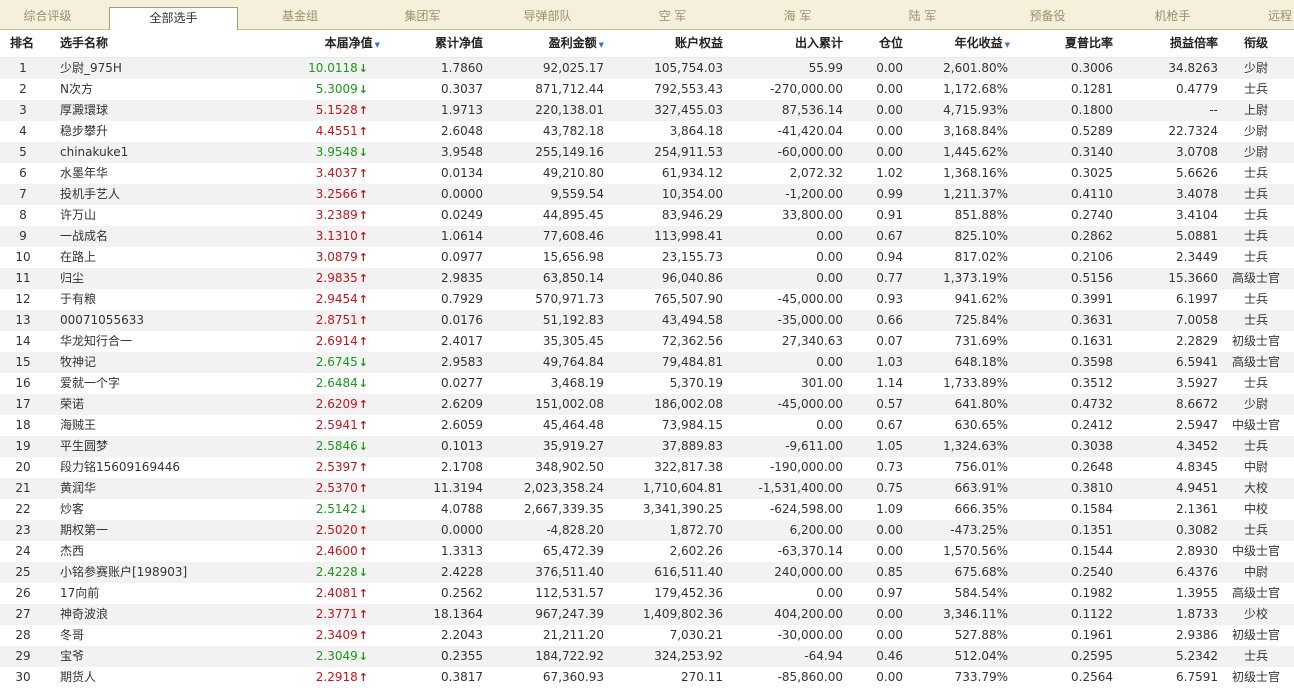  What do you see at coordinates (155, 131) in the screenshot?
I see `cell-name: 稳步攀升` at bounding box center [155, 131].